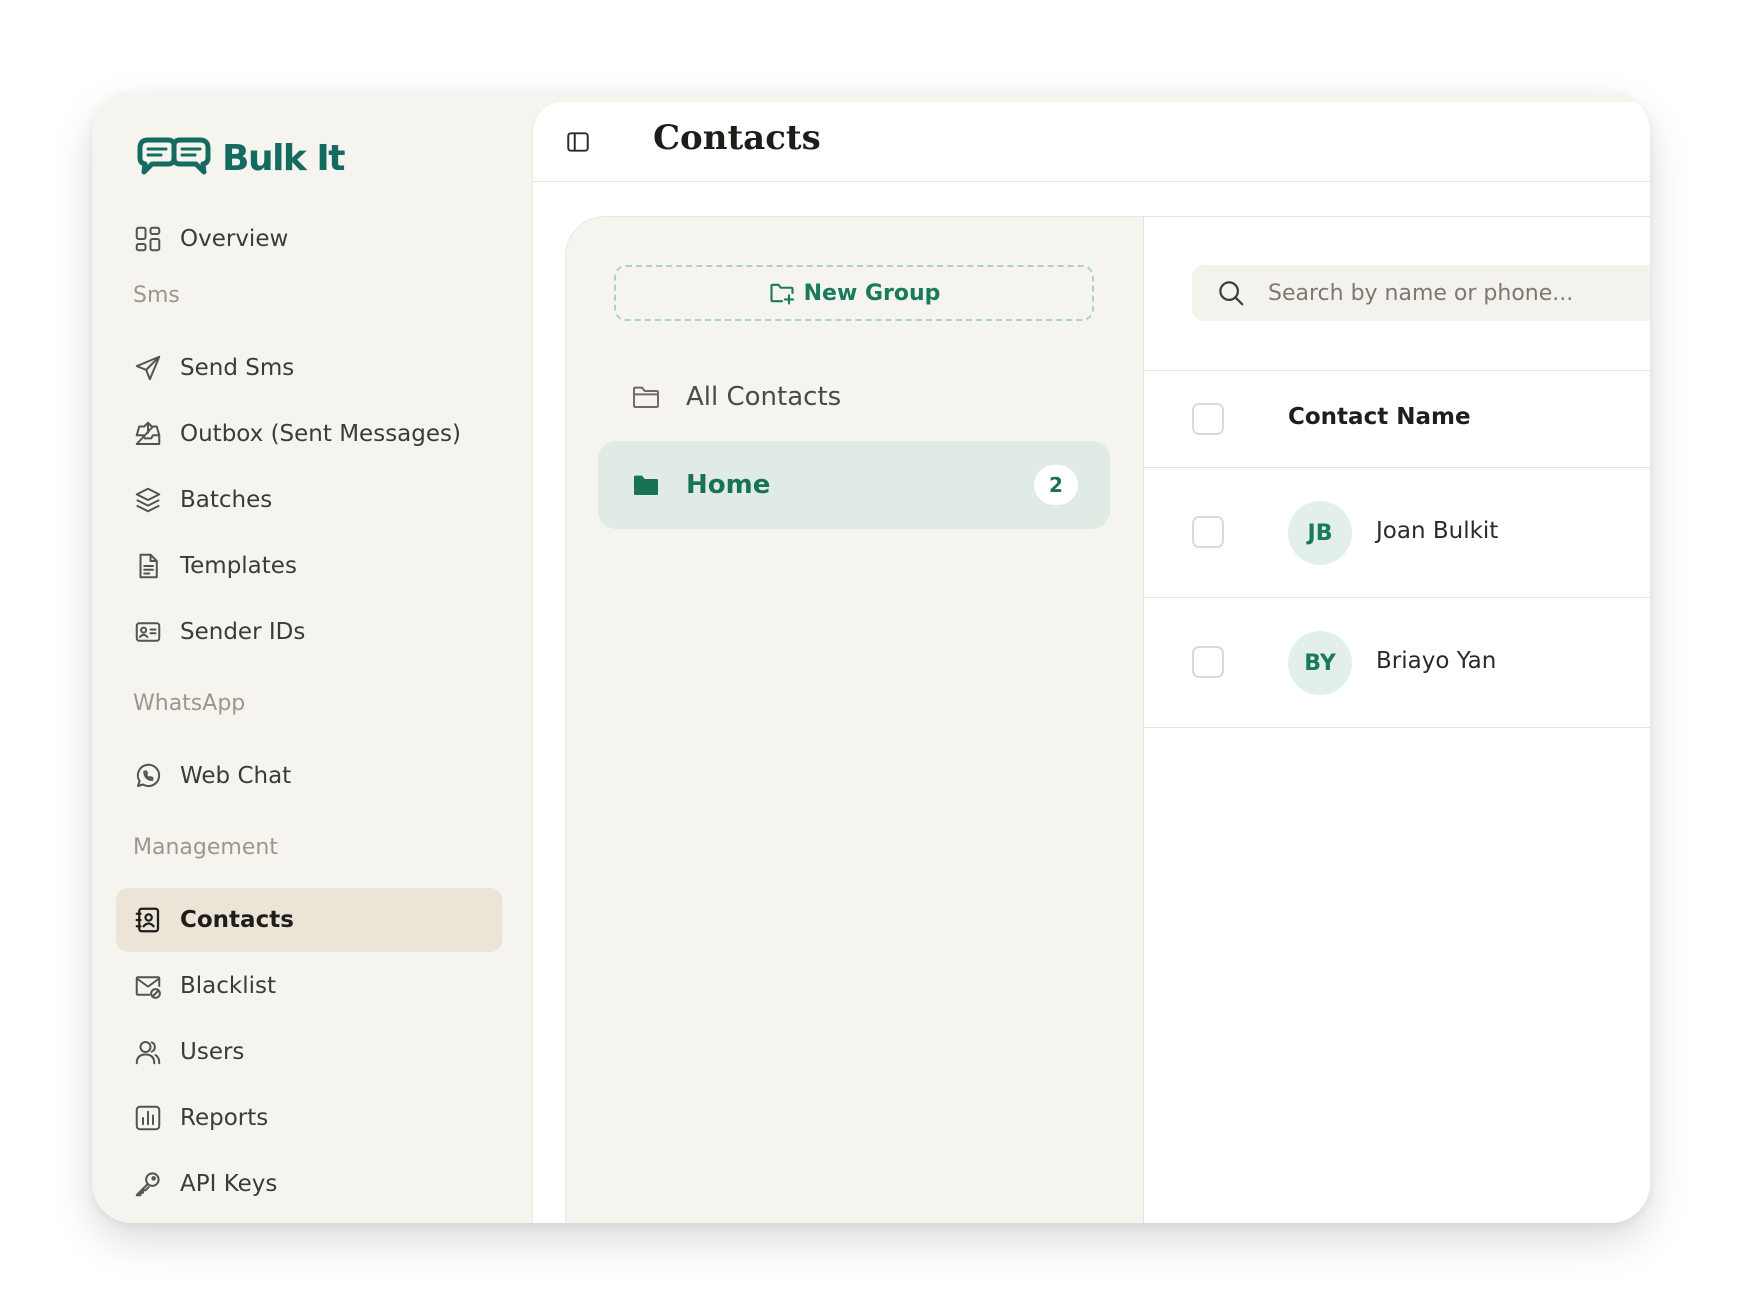 The image size is (1739, 1313). I want to click on document-icon, so click(148, 566).